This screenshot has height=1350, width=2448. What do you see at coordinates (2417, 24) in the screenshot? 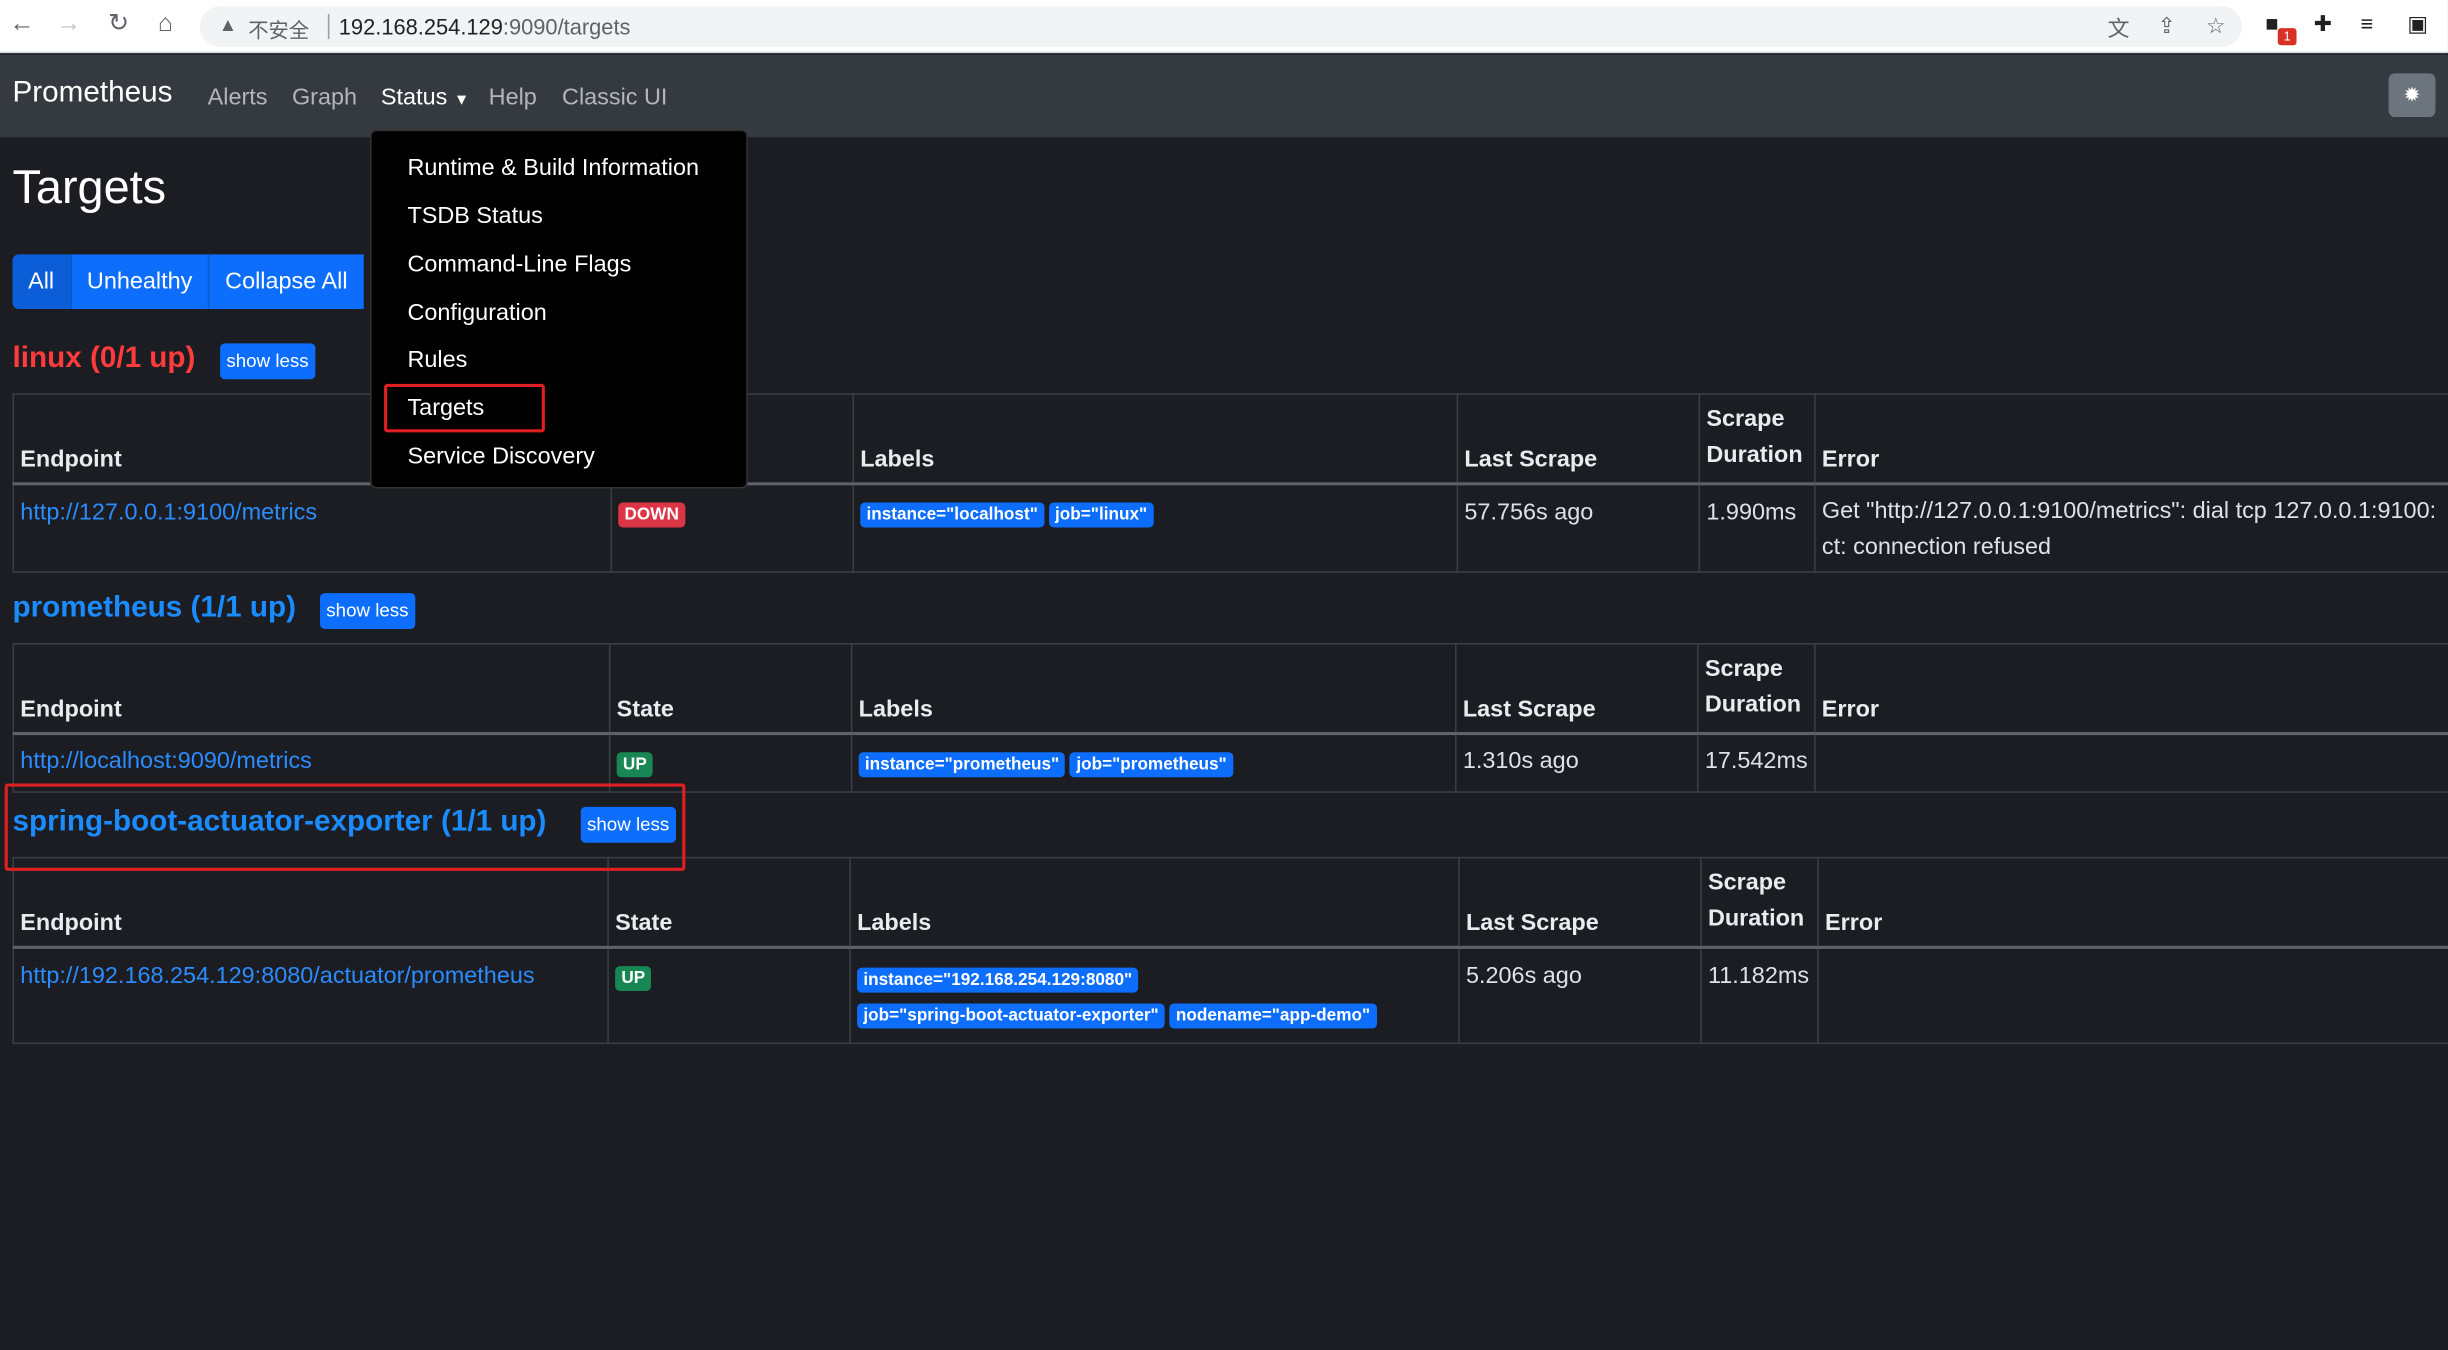
I see `side-panel-icon: ▣` at bounding box center [2417, 24].